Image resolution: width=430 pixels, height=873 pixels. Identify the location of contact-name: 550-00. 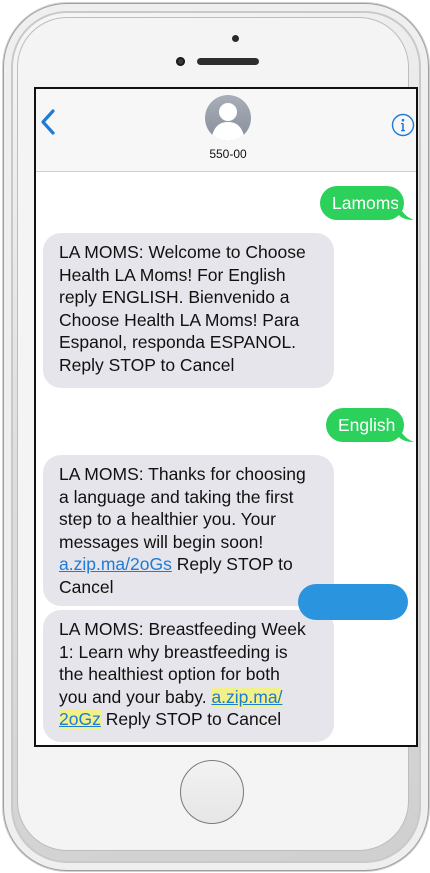
(228, 154).